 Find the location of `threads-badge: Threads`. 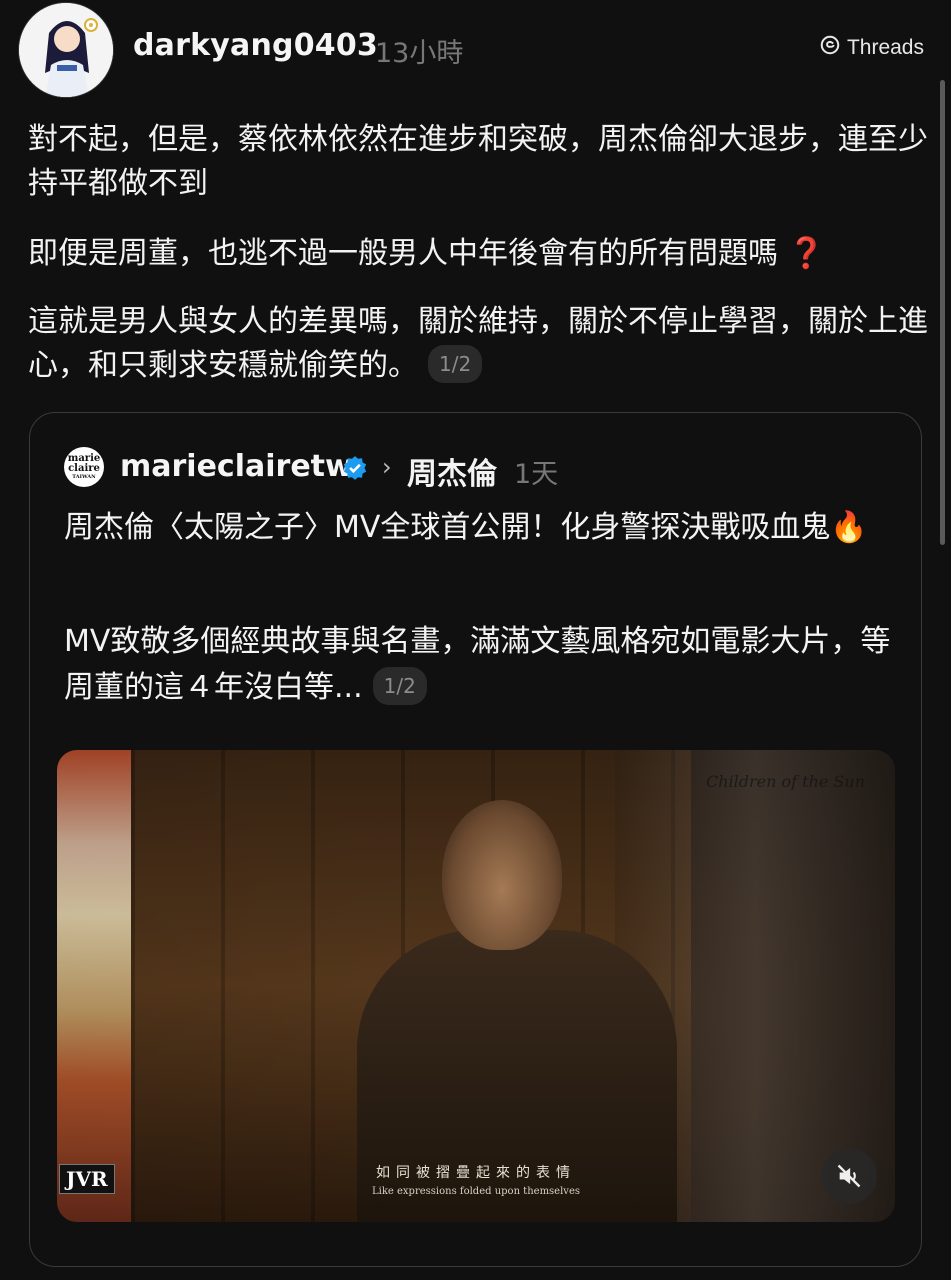

threads-badge: Threads is located at coordinates (871, 48).